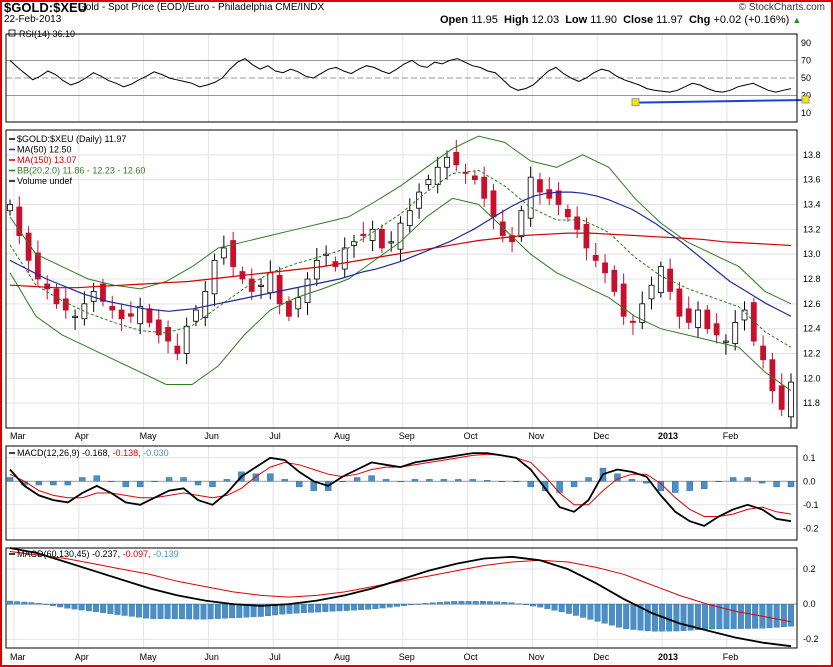  I want to click on macd1-panel, so click(401, 493).